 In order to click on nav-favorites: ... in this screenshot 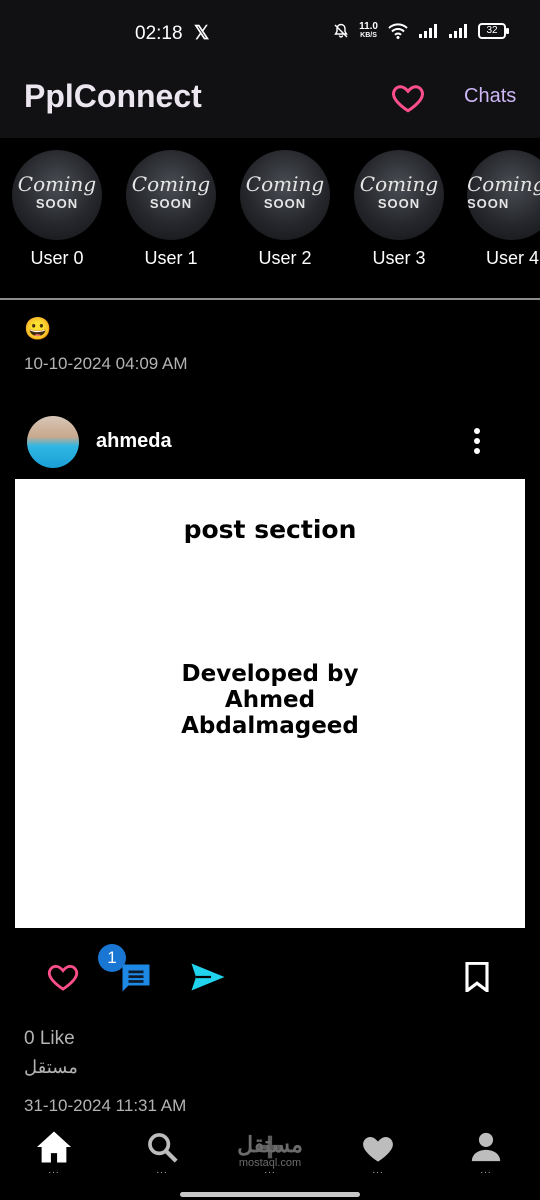, I will do `click(378, 1158)`.